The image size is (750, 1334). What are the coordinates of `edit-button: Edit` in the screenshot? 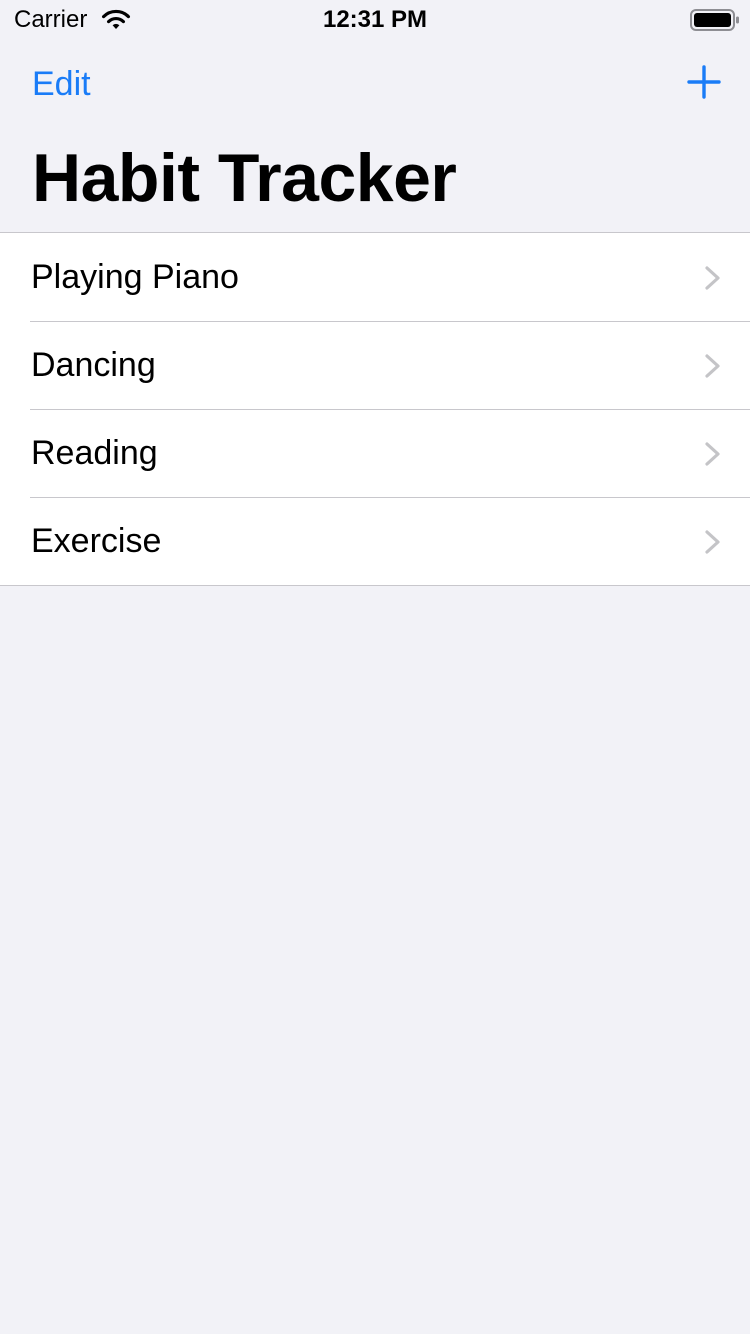 It's located at (61, 84).